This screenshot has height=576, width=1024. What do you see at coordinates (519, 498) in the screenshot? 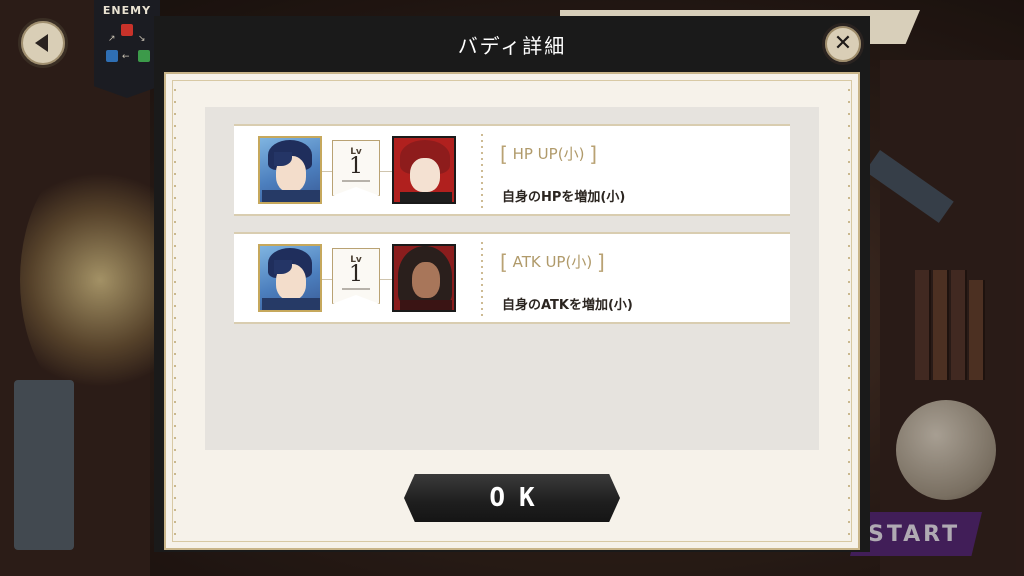
I see `ok-button-label: OK` at bounding box center [519, 498].